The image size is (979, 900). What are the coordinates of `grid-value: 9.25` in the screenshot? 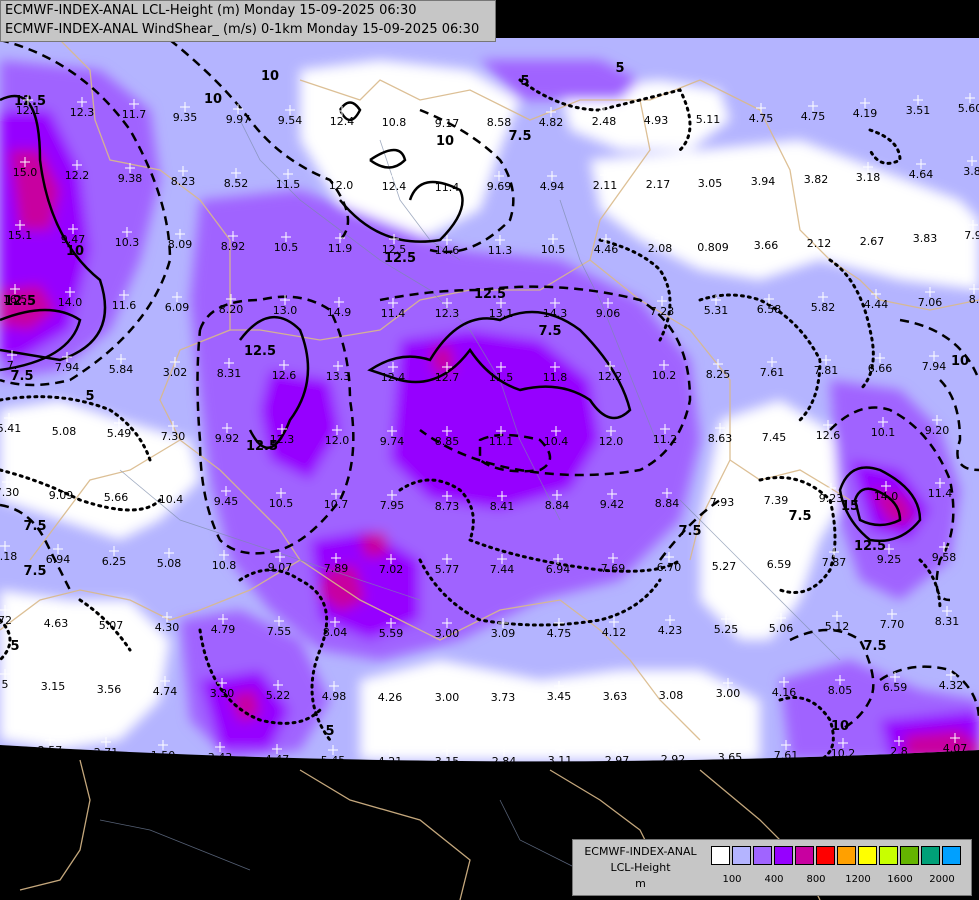 It's located at (889, 559).